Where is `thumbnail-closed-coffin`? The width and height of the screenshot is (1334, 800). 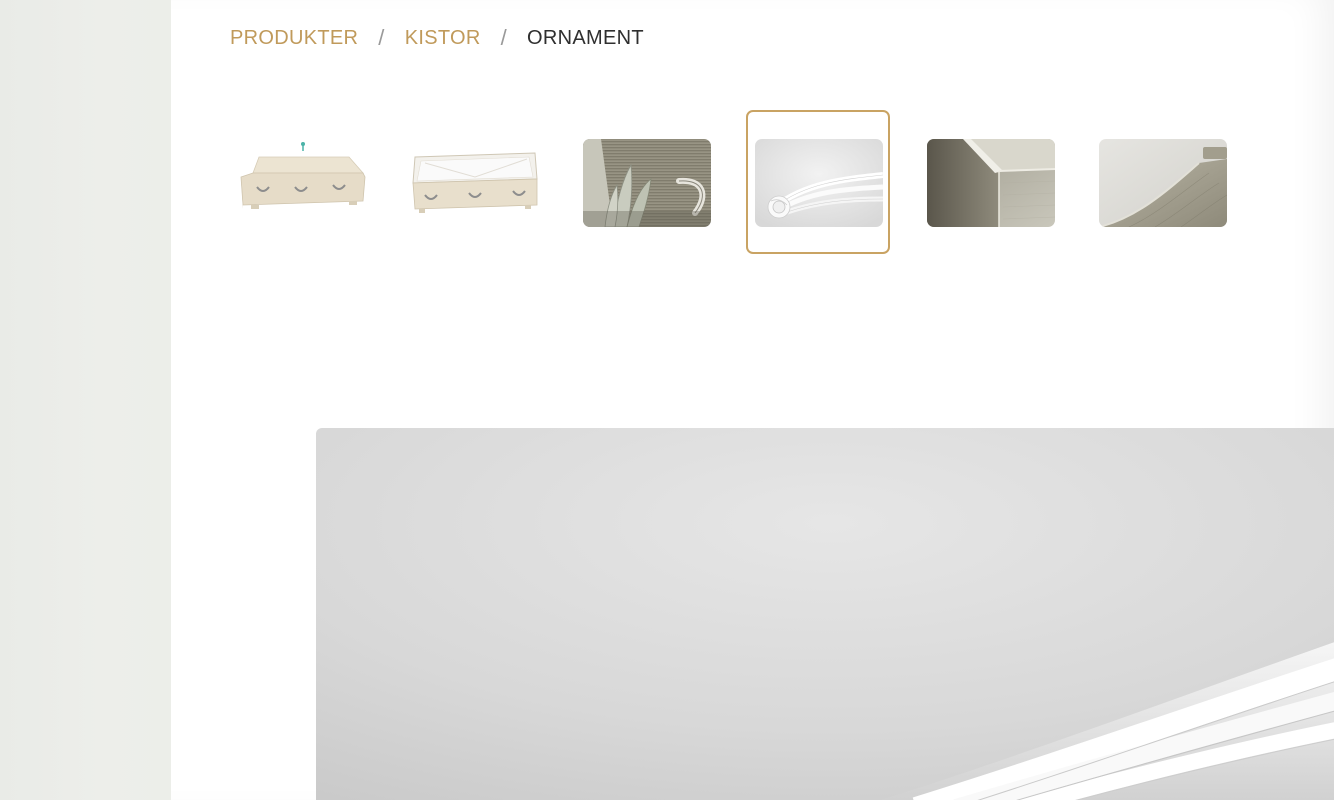
thumbnail-closed-coffin is located at coordinates (303, 183).